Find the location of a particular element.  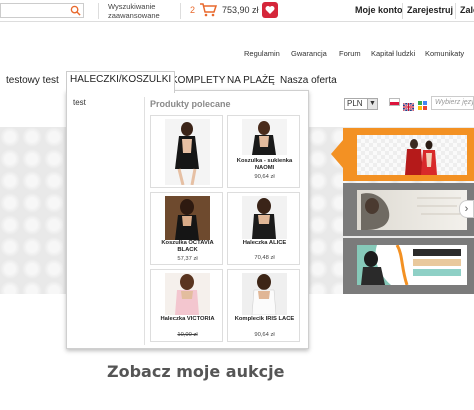

chevron-right-icon: › is located at coordinates (466, 209).